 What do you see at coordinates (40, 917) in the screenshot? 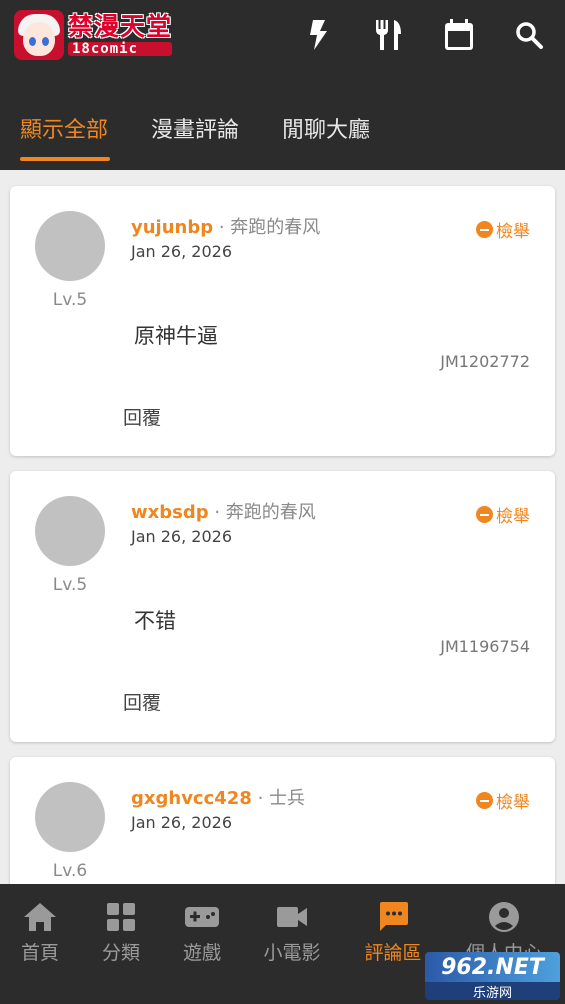
I see `home-icon` at bounding box center [40, 917].